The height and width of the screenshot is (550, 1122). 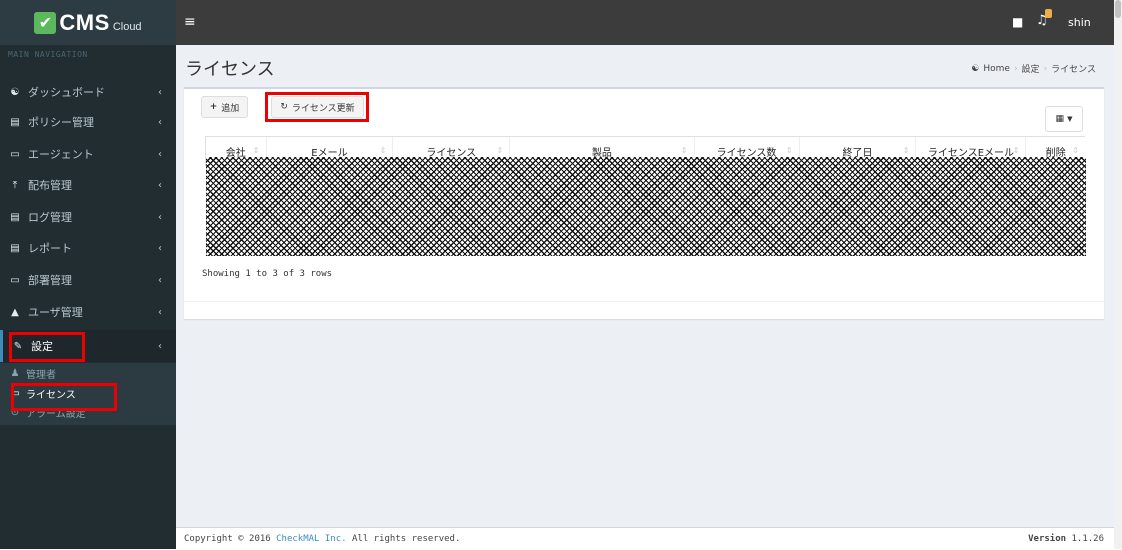 I want to click on monitor-icon: ▭, so click(x=15, y=154).